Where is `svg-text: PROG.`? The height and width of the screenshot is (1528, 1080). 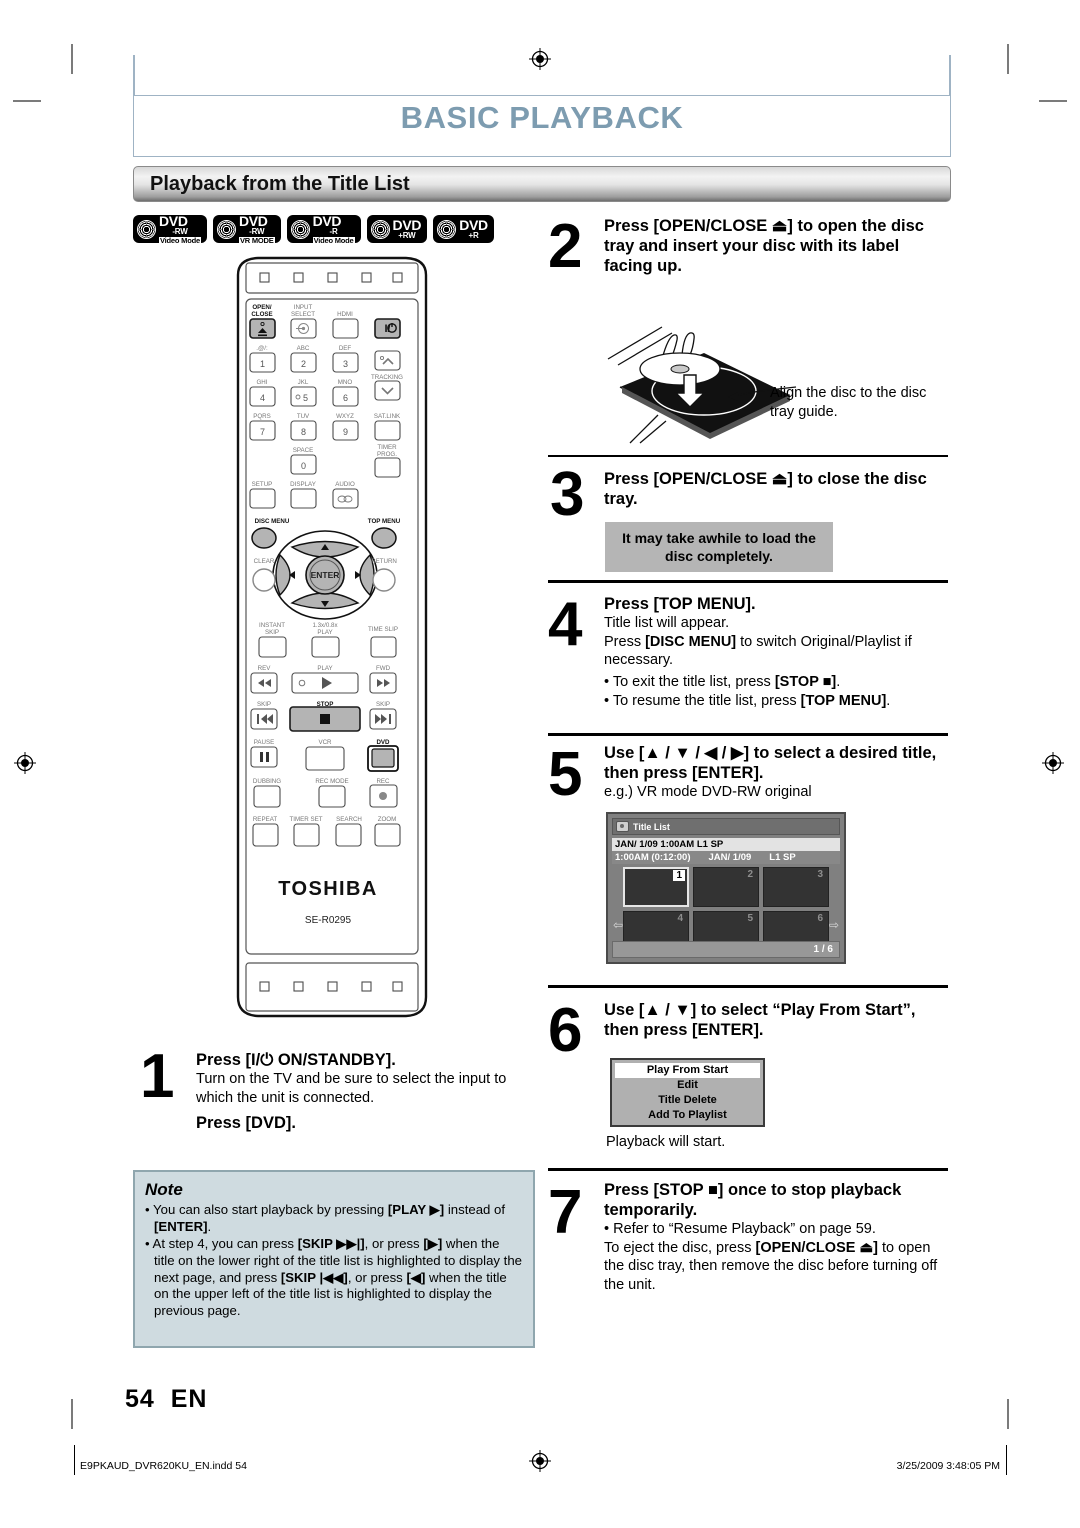 svg-text: PROG. is located at coordinates (387, 454).